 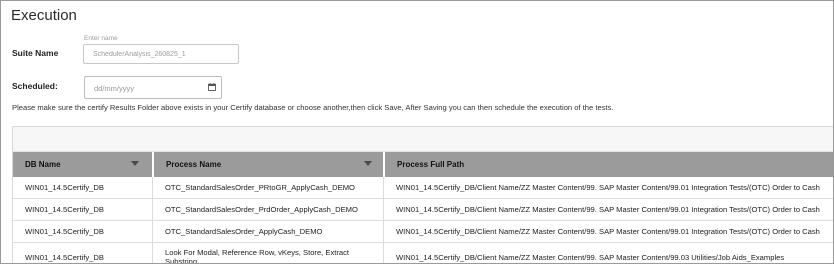 I want to click on column-header-process-name: Process Name, so click(x=267, y=164).